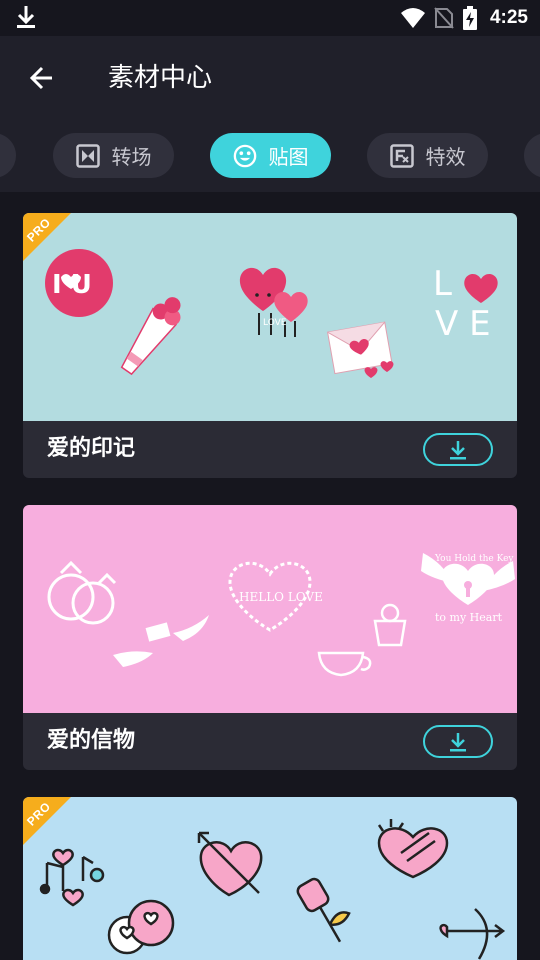 Image resolution: width=540 pixels, height=960 pixels. I want to click on status-bar: 4:25, so click(270, 18).